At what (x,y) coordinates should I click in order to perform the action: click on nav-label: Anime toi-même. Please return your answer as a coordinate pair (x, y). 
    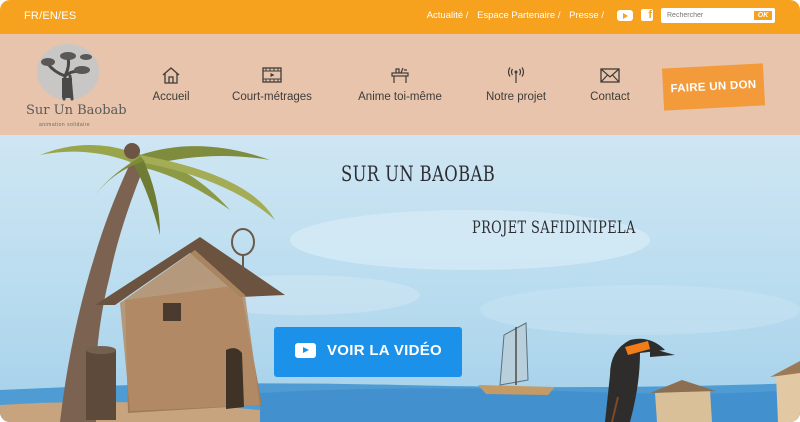
    Looking at the image, I should click on (400, 97).